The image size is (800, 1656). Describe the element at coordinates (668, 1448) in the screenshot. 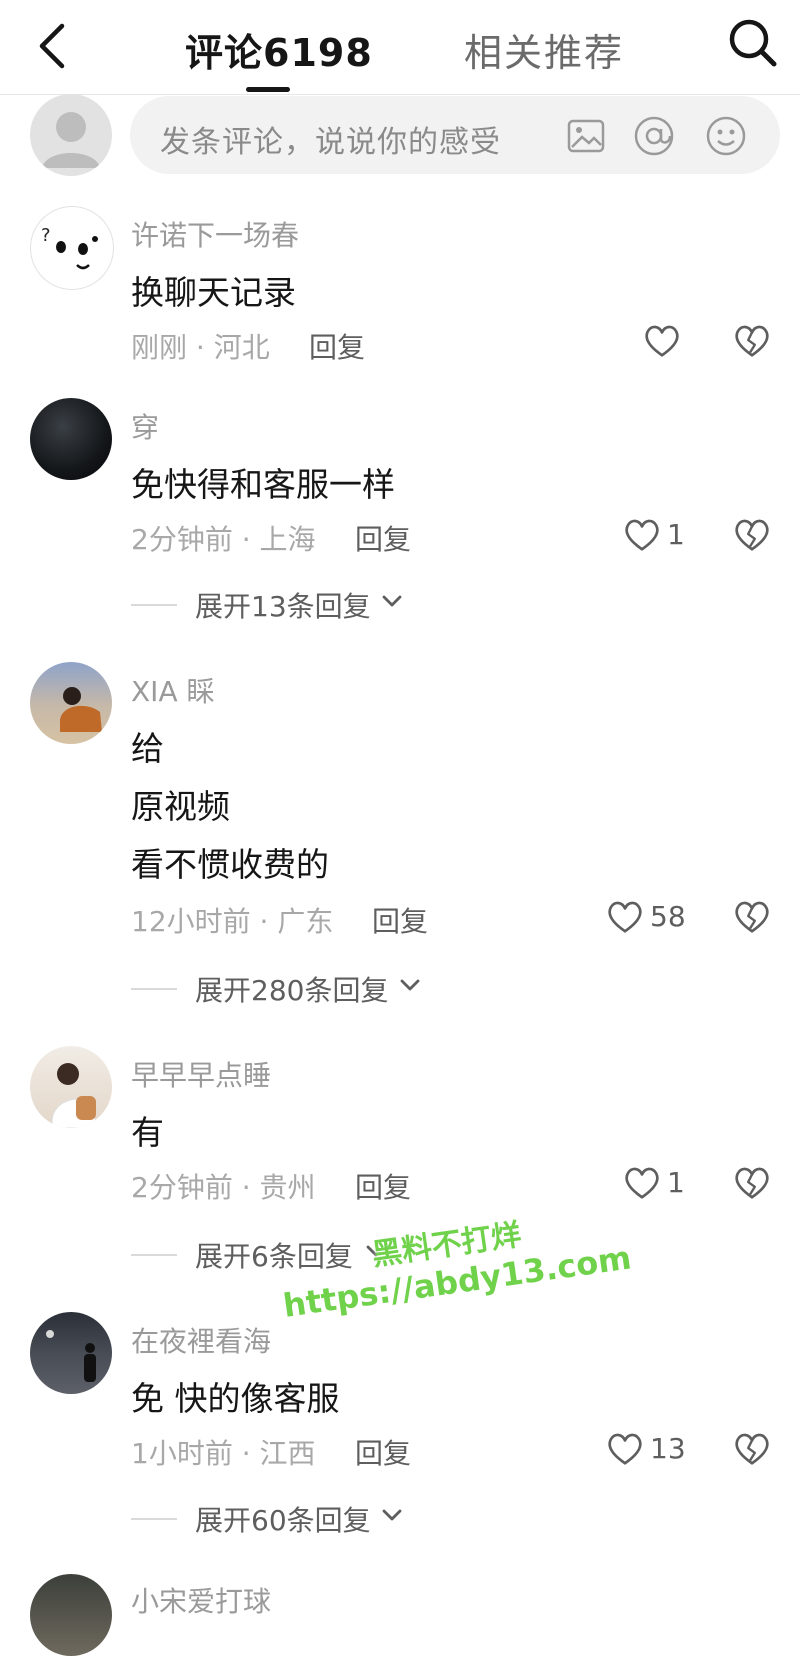

I see `like-count: 13` at that location.